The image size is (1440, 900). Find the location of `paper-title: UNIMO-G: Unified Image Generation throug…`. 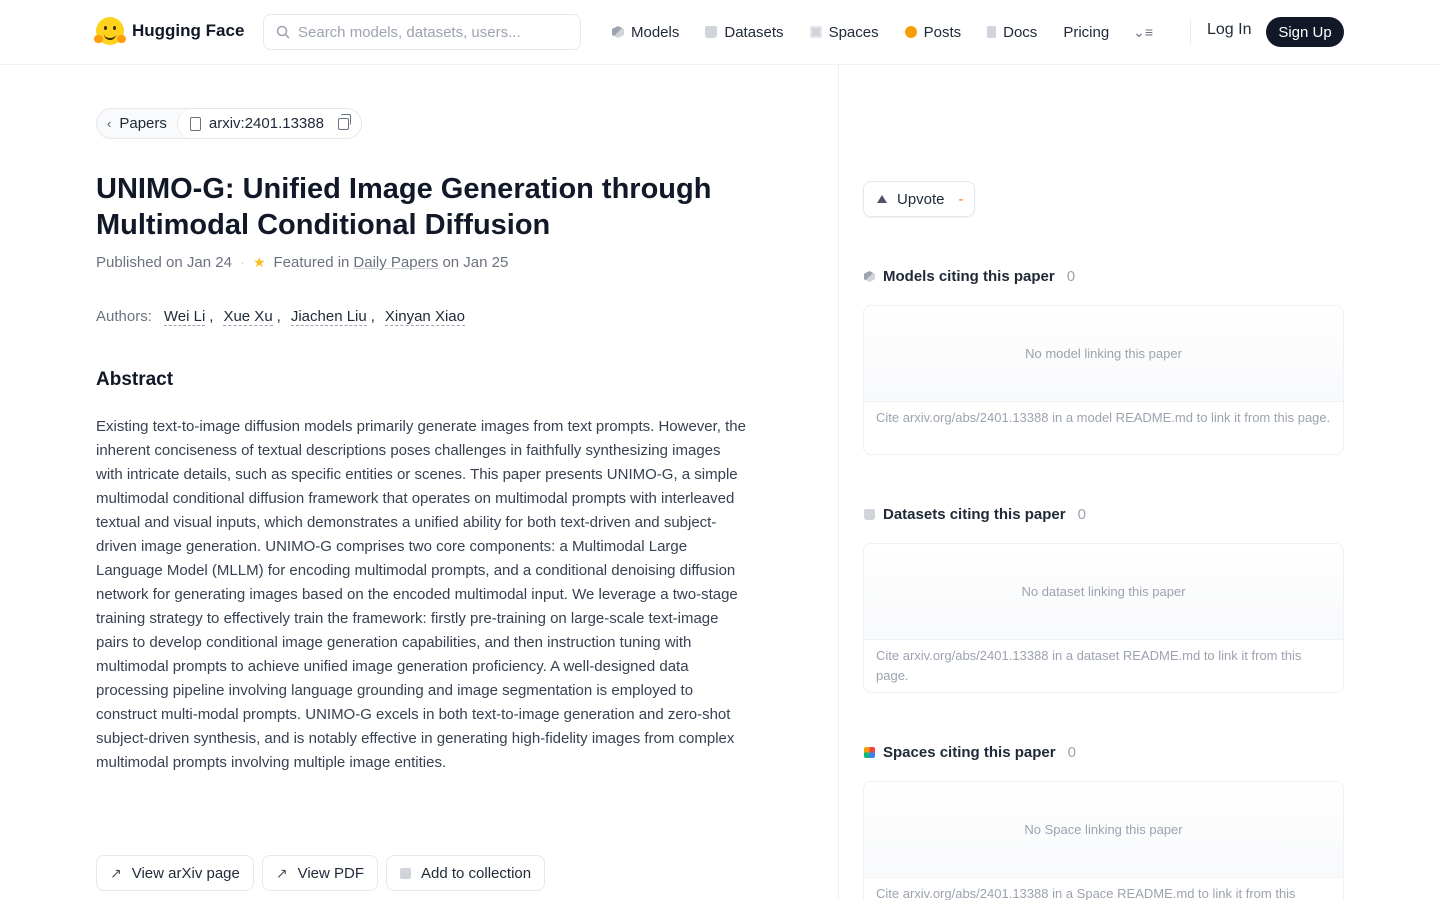

paper-title: UNIMO-G: Unified Image Generation throug… is located at coordinates (404, 207).